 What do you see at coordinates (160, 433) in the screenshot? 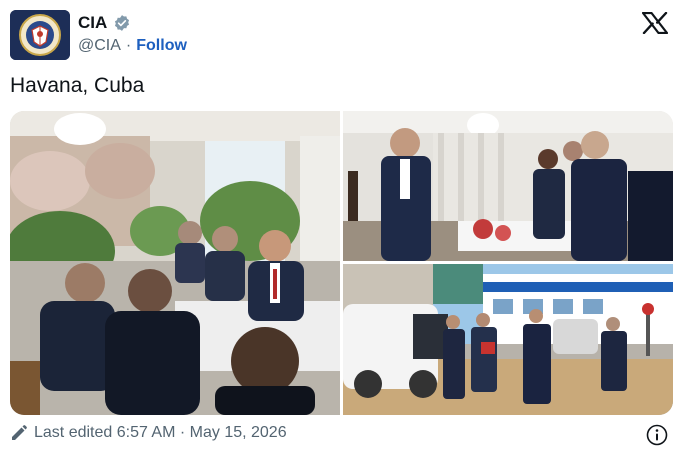
I see `last-edited-timestamp: Last edited 6:57 AM · May 15, 2026` at bounding box center [160, 433].